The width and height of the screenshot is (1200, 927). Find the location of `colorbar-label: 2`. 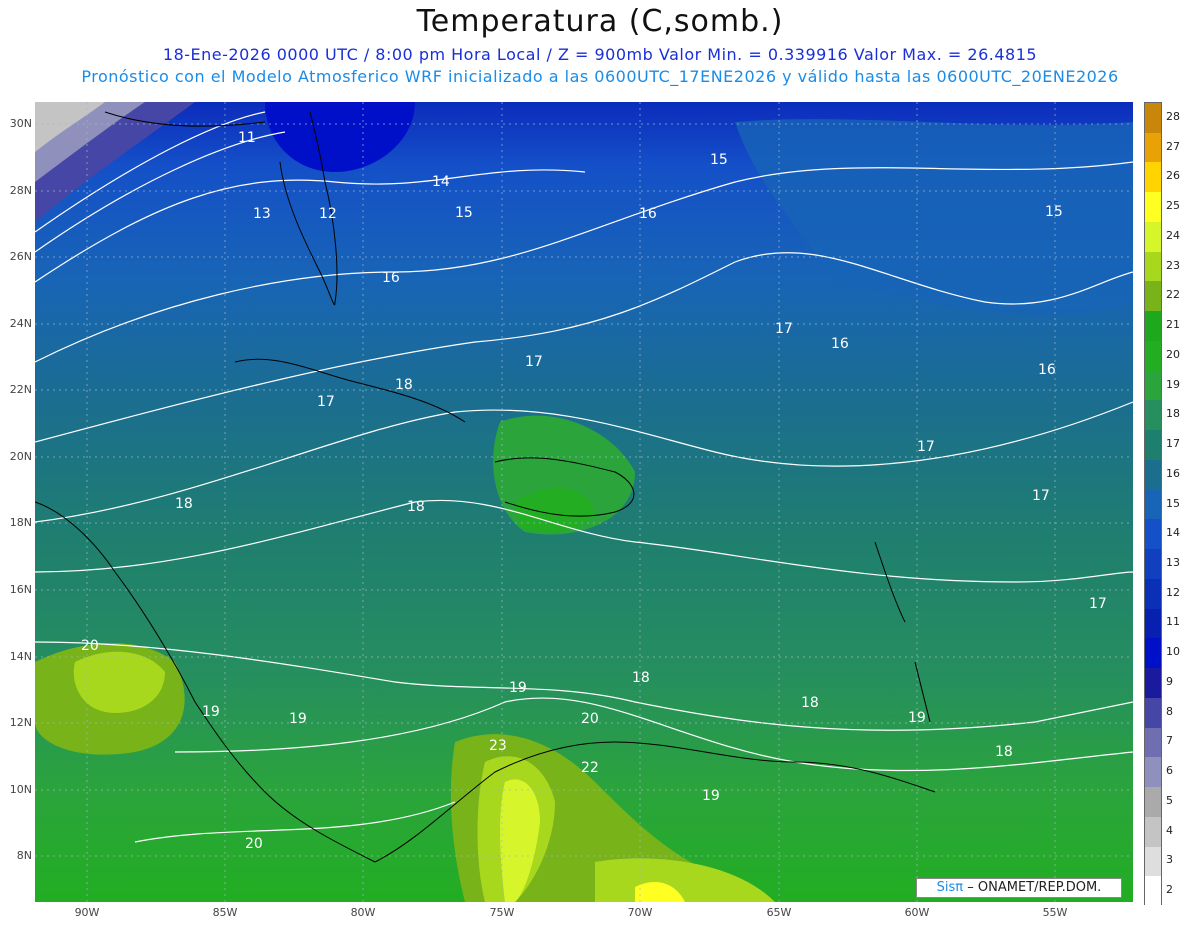

colorbar-label: 2 is located at coordinates (1169, 890).